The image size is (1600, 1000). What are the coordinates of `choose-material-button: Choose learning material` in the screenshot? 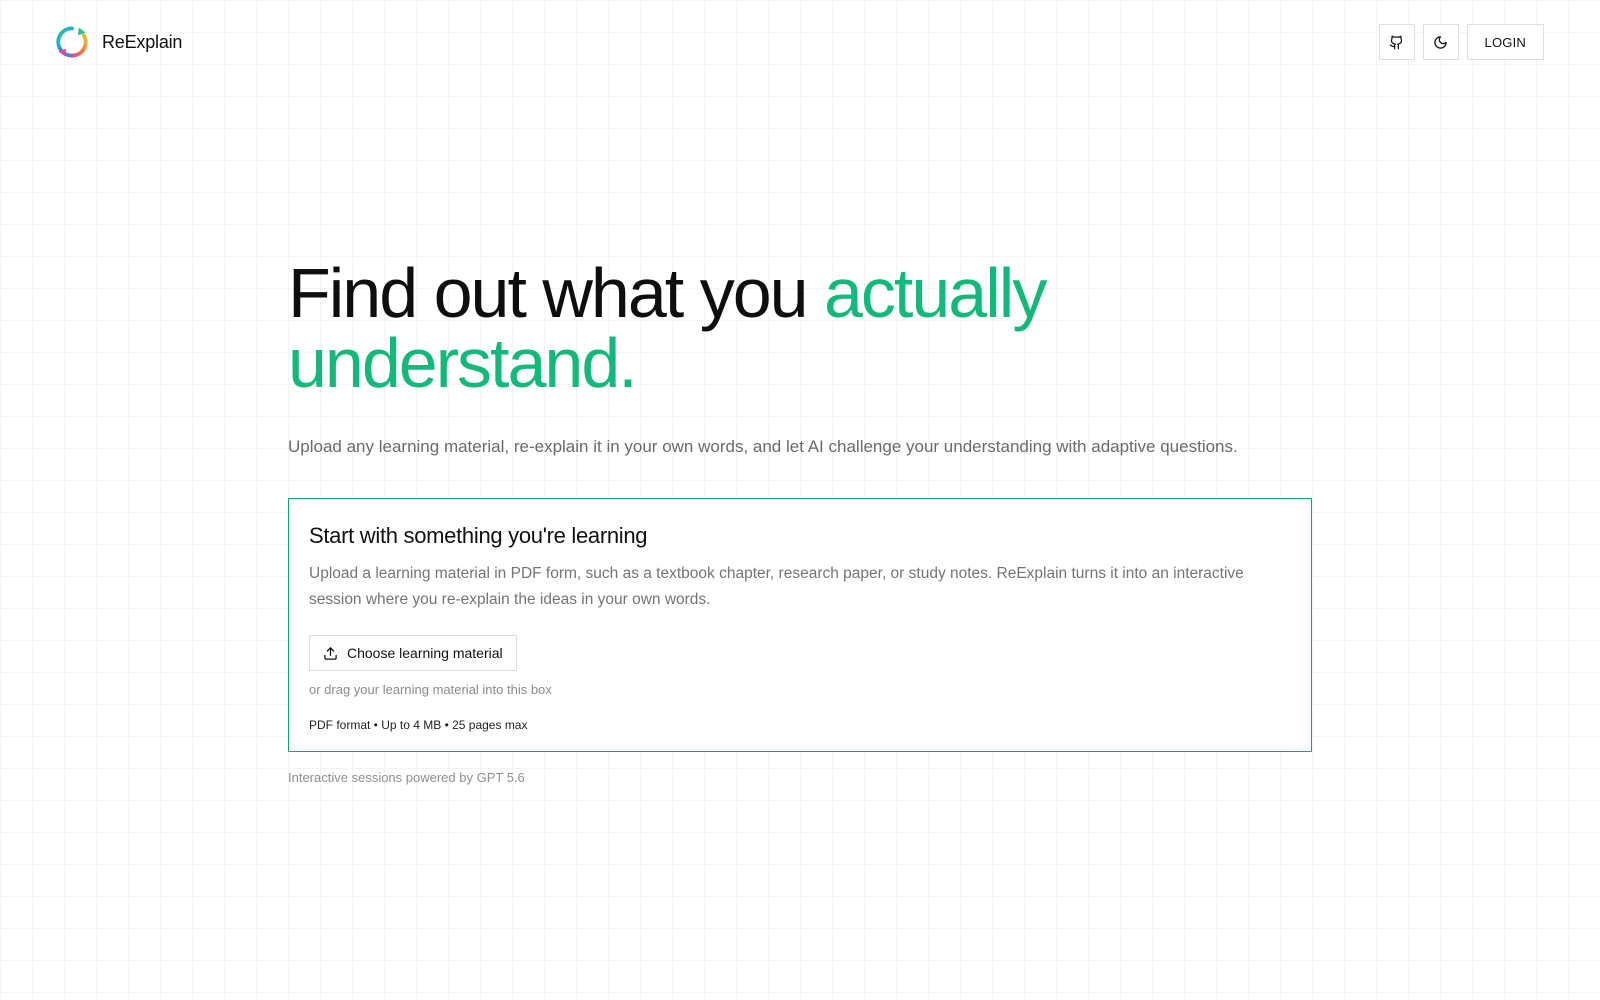 It's located at (413, 653).